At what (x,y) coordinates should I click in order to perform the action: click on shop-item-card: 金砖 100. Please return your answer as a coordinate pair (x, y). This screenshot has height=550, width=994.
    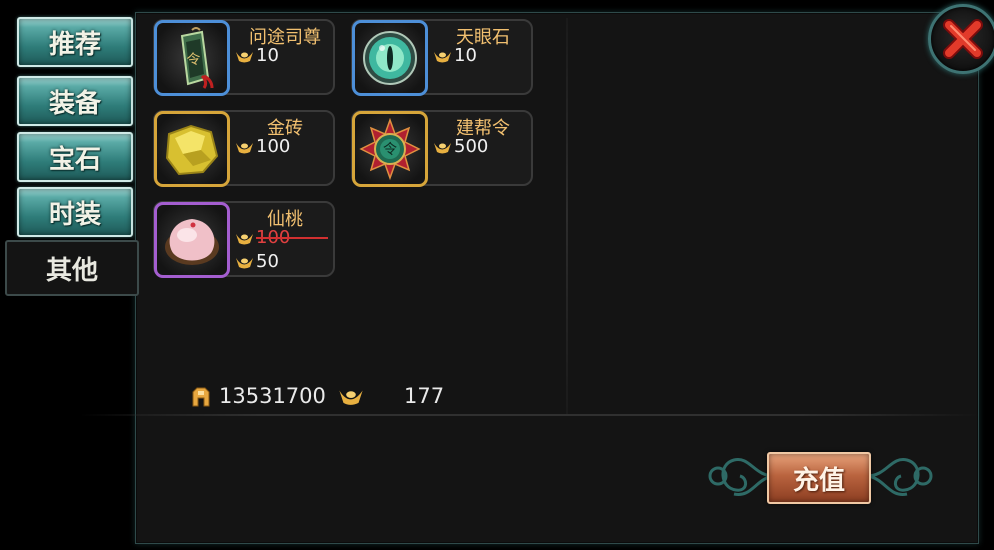
    Looking at the image, I should click on (244, 148).